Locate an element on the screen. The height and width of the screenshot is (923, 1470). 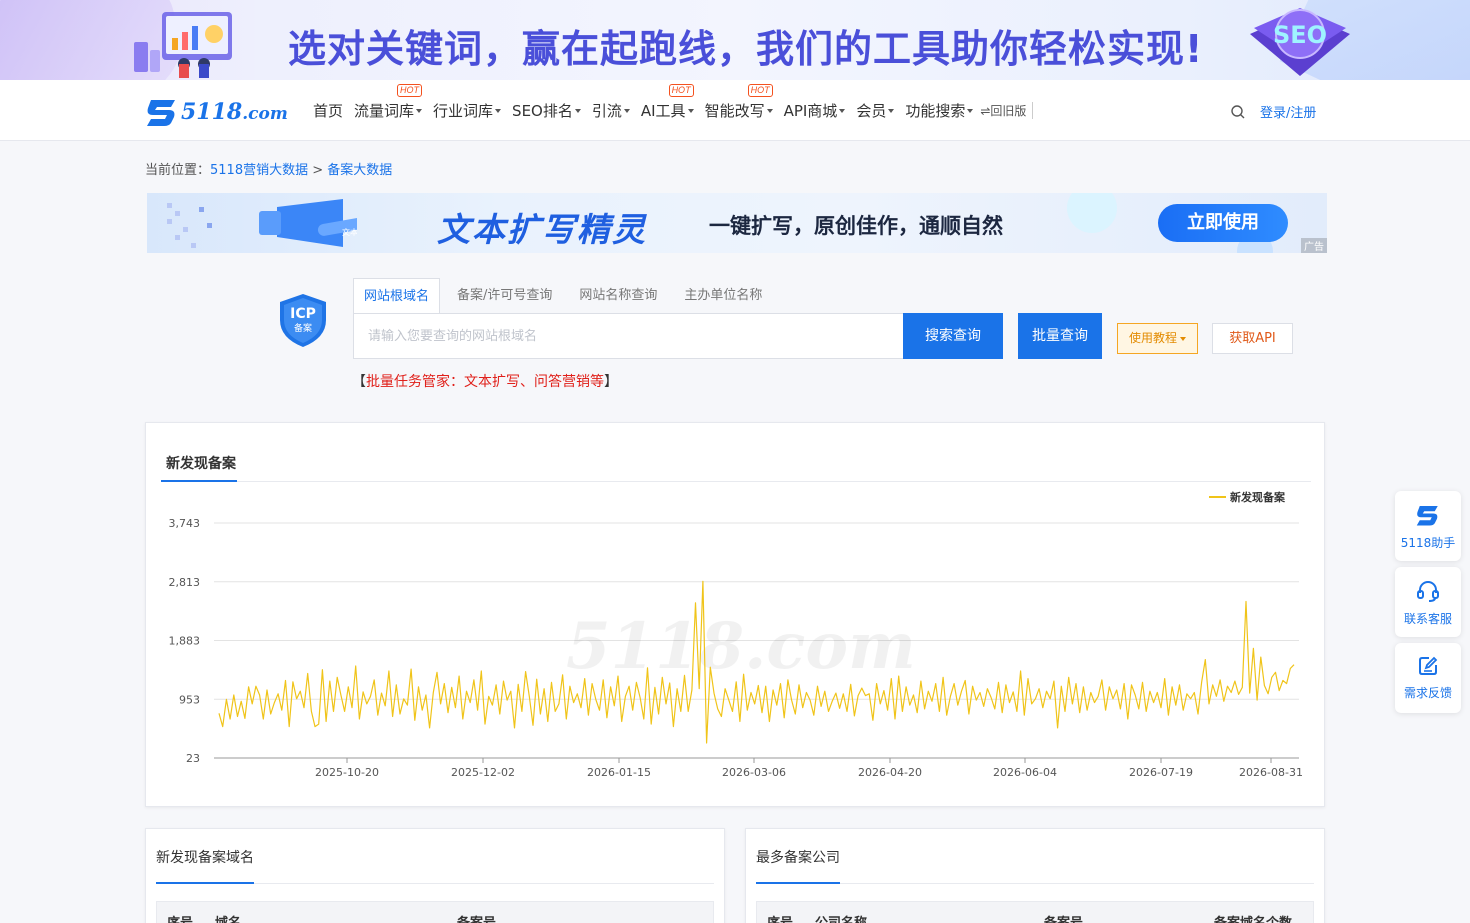
y-tick-label: 2,813 is located at coordinates (185, 582).